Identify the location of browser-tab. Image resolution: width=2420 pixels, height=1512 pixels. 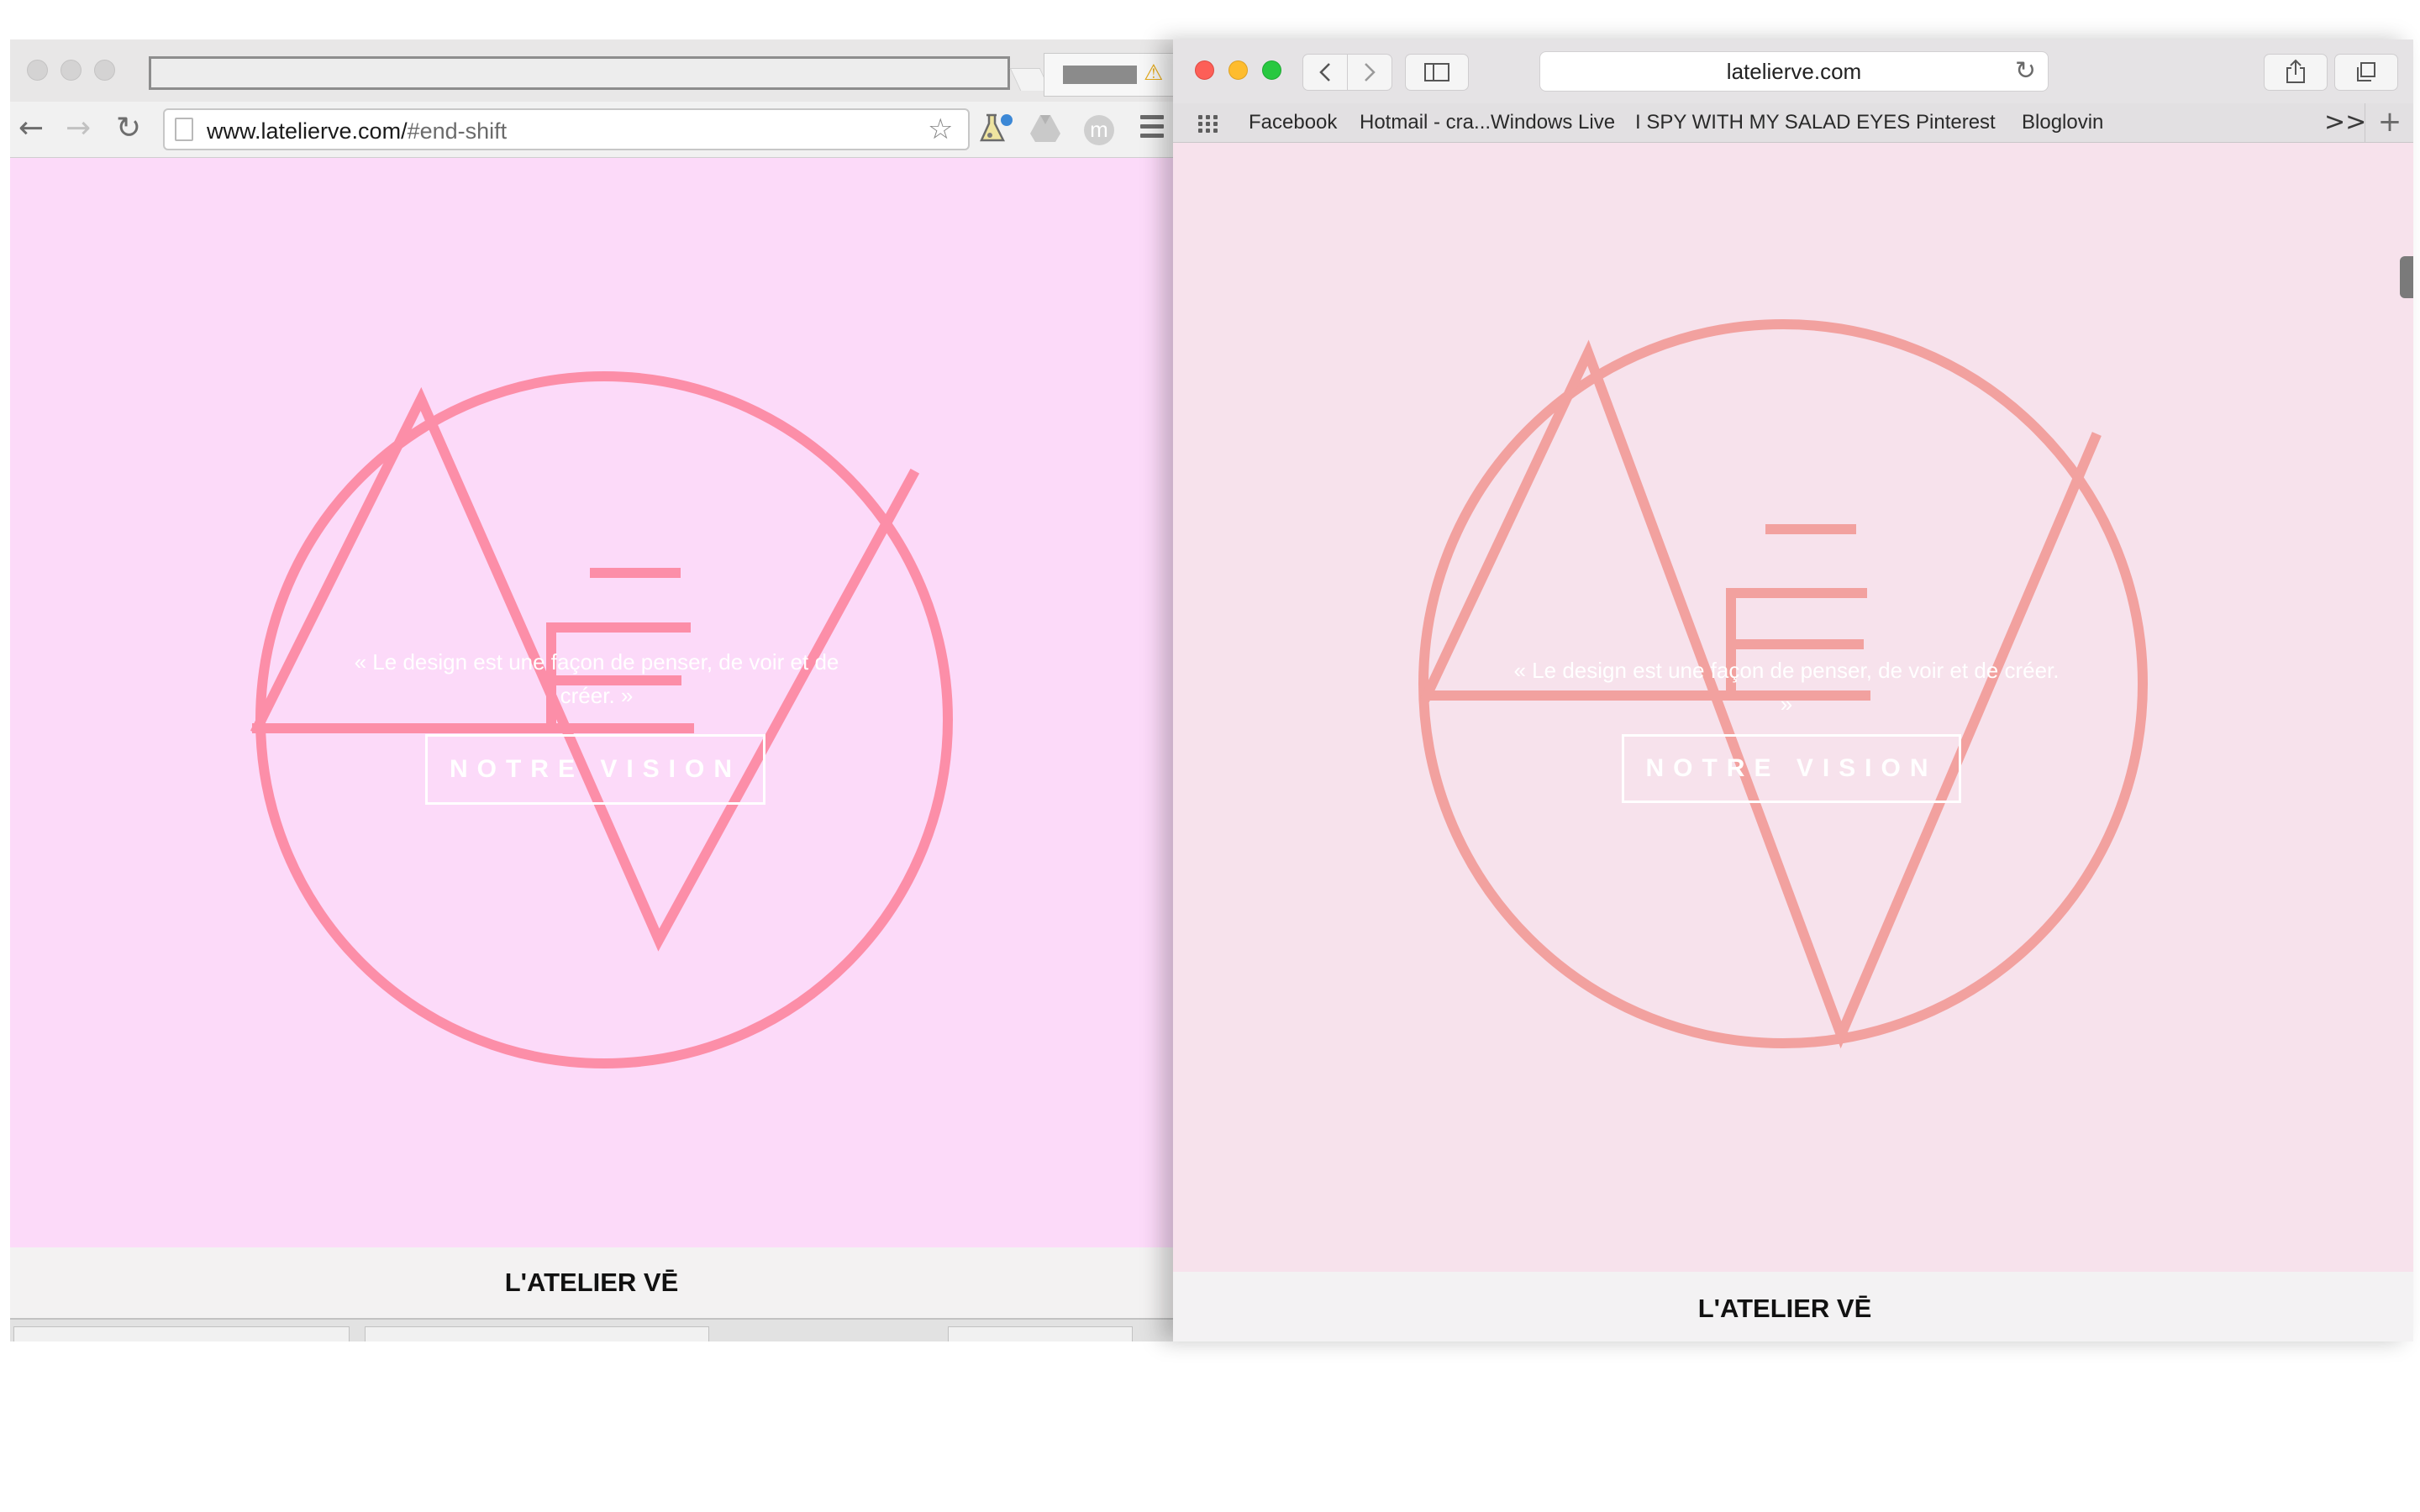
(579, 73).